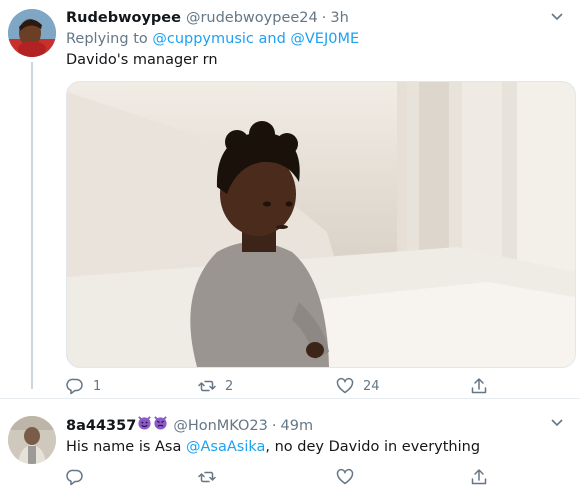 The height and width of the screenshot is (488, 580). Describe the element at coordinates (101, 426) in the screenshot. I see `display-name: 8a44357` at that location.